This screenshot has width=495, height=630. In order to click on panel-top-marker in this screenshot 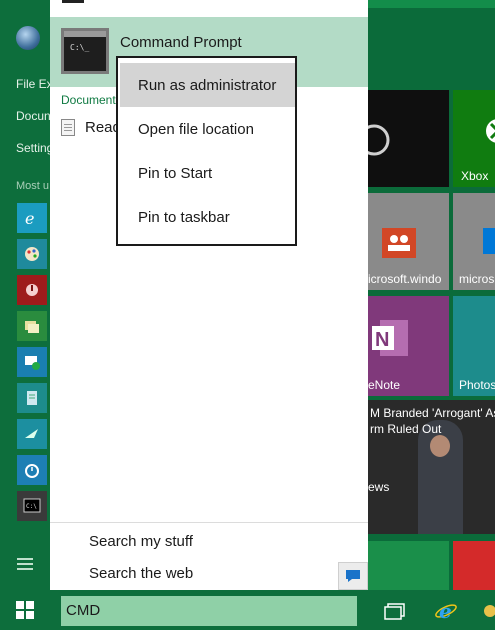, I will do `click(73, 1)`.